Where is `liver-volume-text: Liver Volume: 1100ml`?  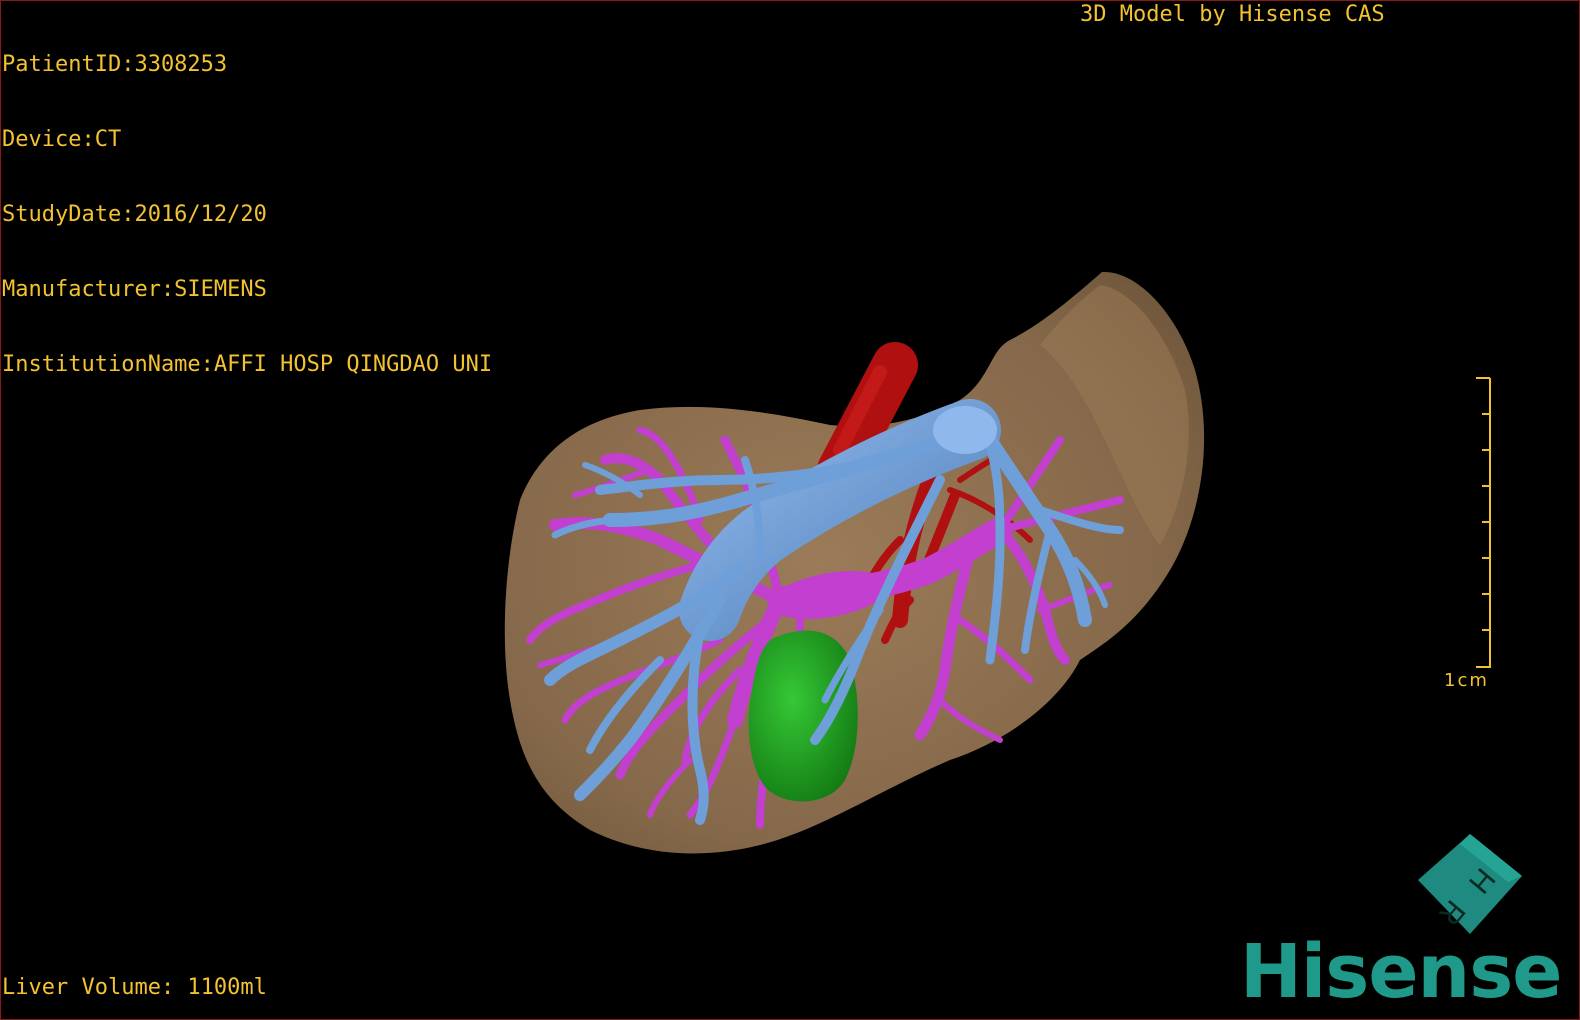
liver-volume-text: Liver Volume: 1100ml is located at coordinates (134, 987).